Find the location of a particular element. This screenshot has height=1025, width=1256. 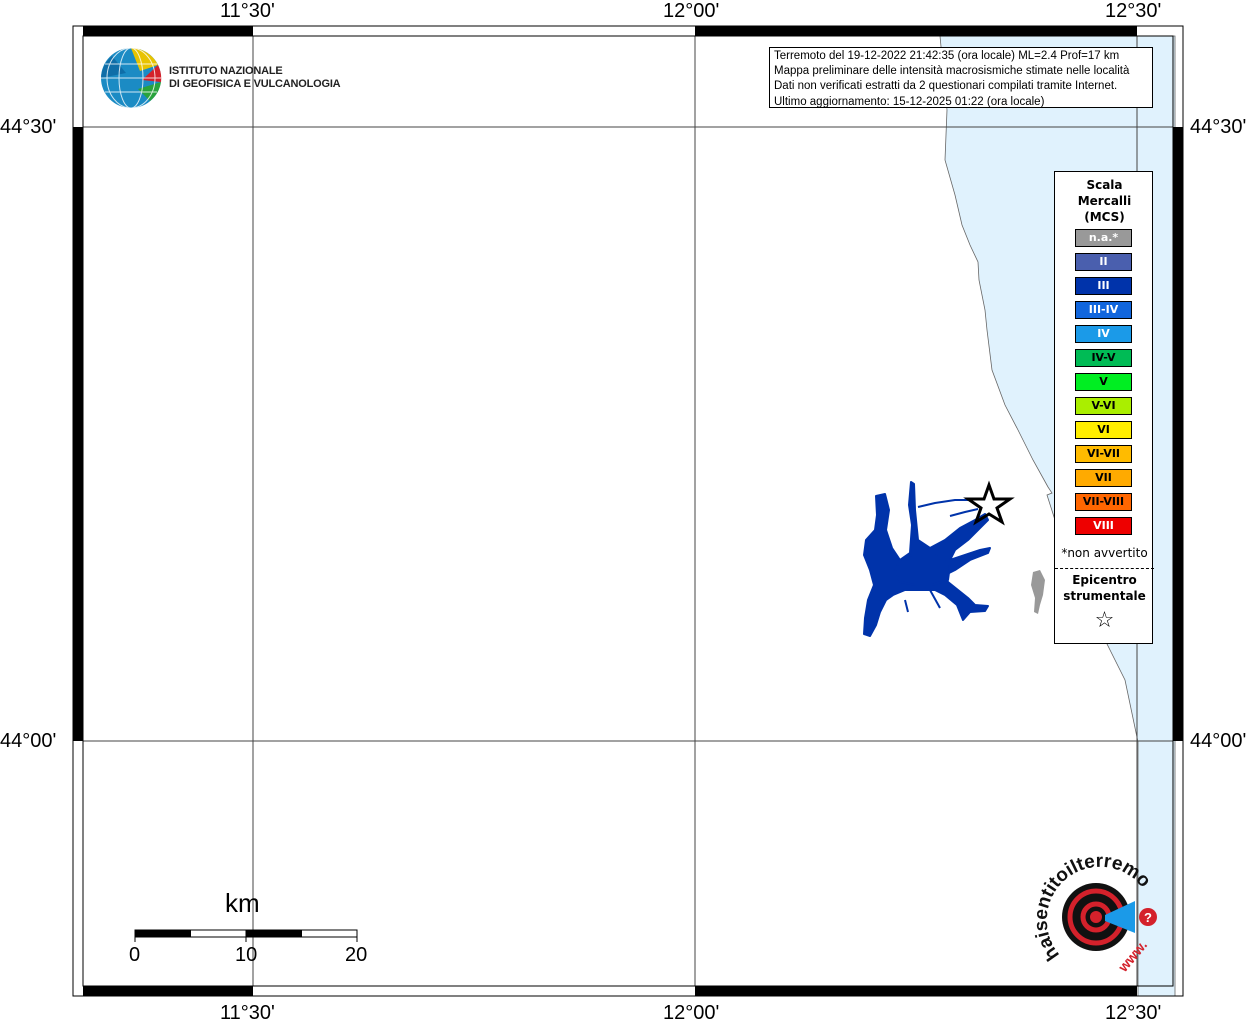

legend-item-5: IV-V is located at coordinates (1103, 358).